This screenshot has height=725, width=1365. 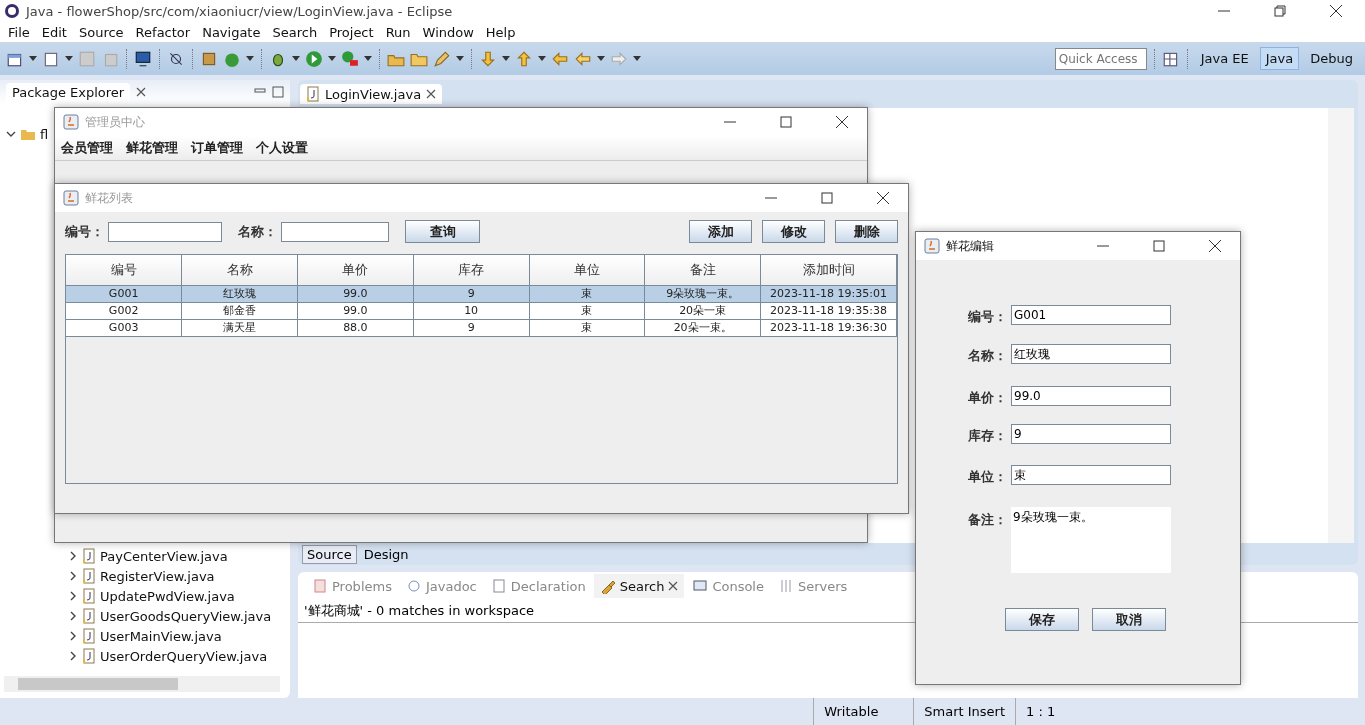 What do you see at coordinates (231, 32) in the screenshot?
I see `menu-item: Navigate` at bounding box center [231, 32].